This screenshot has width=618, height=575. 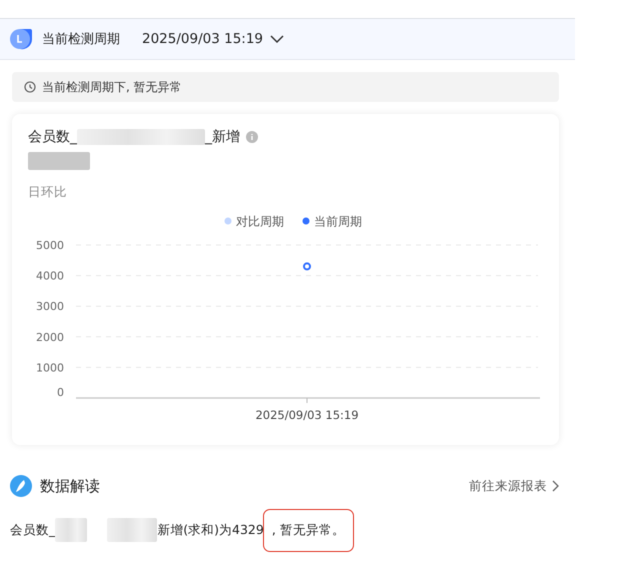 I want to click on y-axis-label: 1000, so click(x=50, y=367).